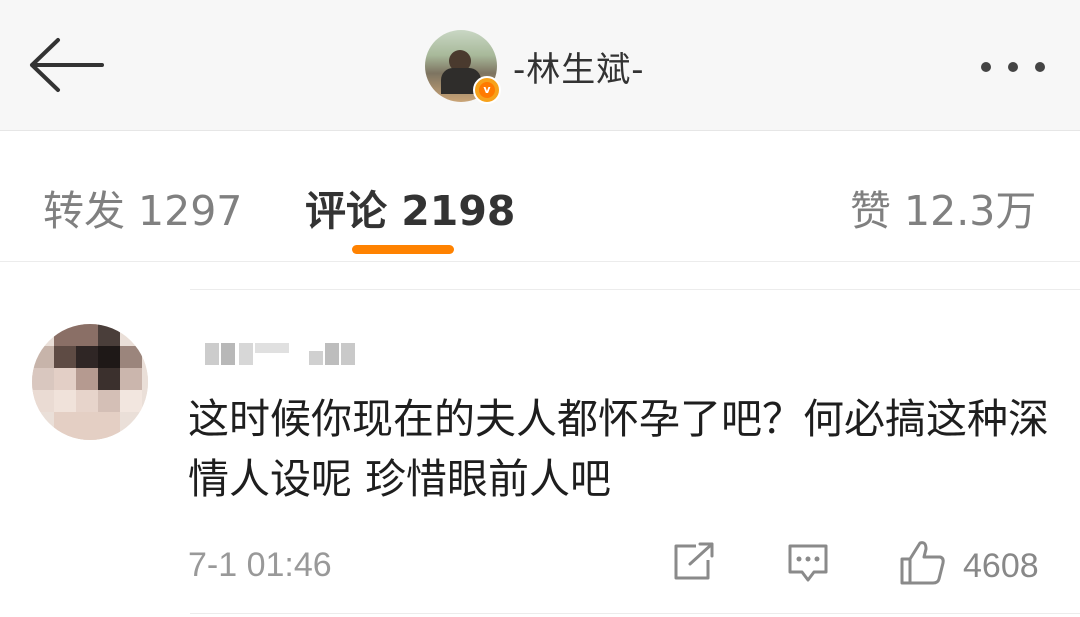  I want to click on profile-header: v -林生斌-, so click(535, 66).